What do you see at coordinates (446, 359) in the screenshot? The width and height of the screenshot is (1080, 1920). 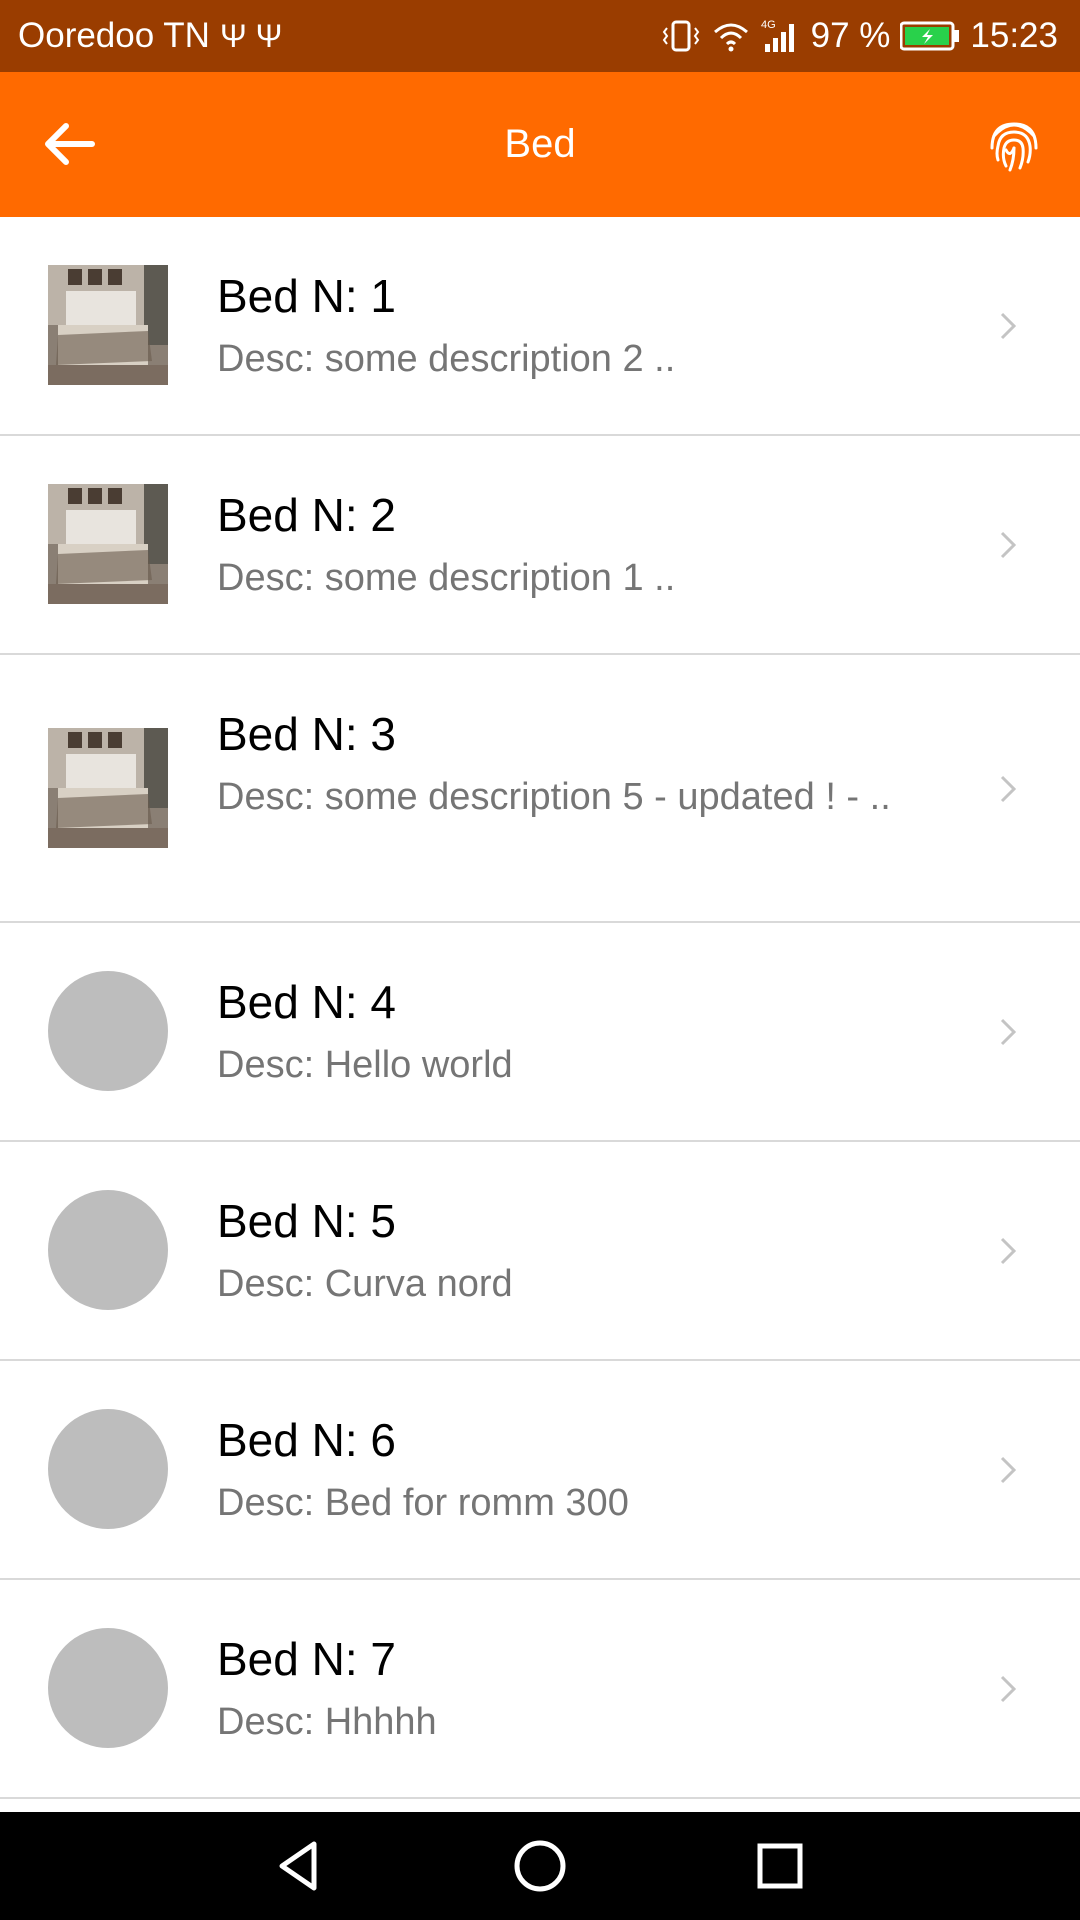 I see `item-description: Desc: some description 2 ..` at bounding box center [446, 359].